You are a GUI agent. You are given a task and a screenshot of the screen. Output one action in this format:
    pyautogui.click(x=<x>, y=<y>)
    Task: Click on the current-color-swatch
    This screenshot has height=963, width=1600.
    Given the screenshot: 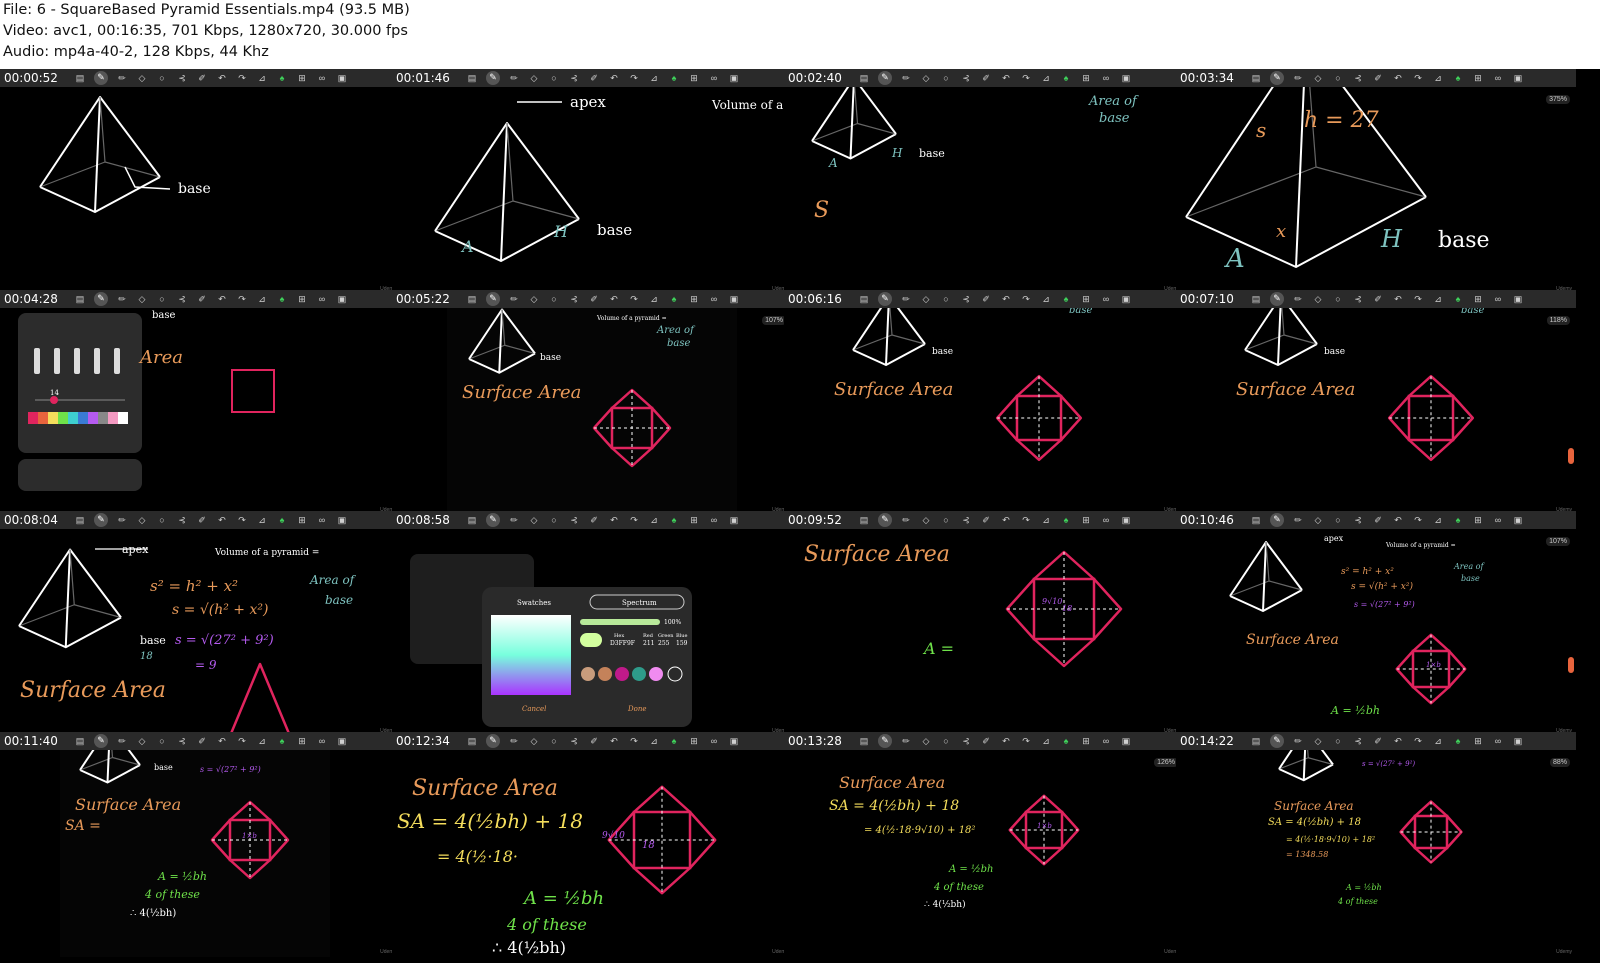 What is the action you would take?
    pyautogui.click(x=591, y=640)
    